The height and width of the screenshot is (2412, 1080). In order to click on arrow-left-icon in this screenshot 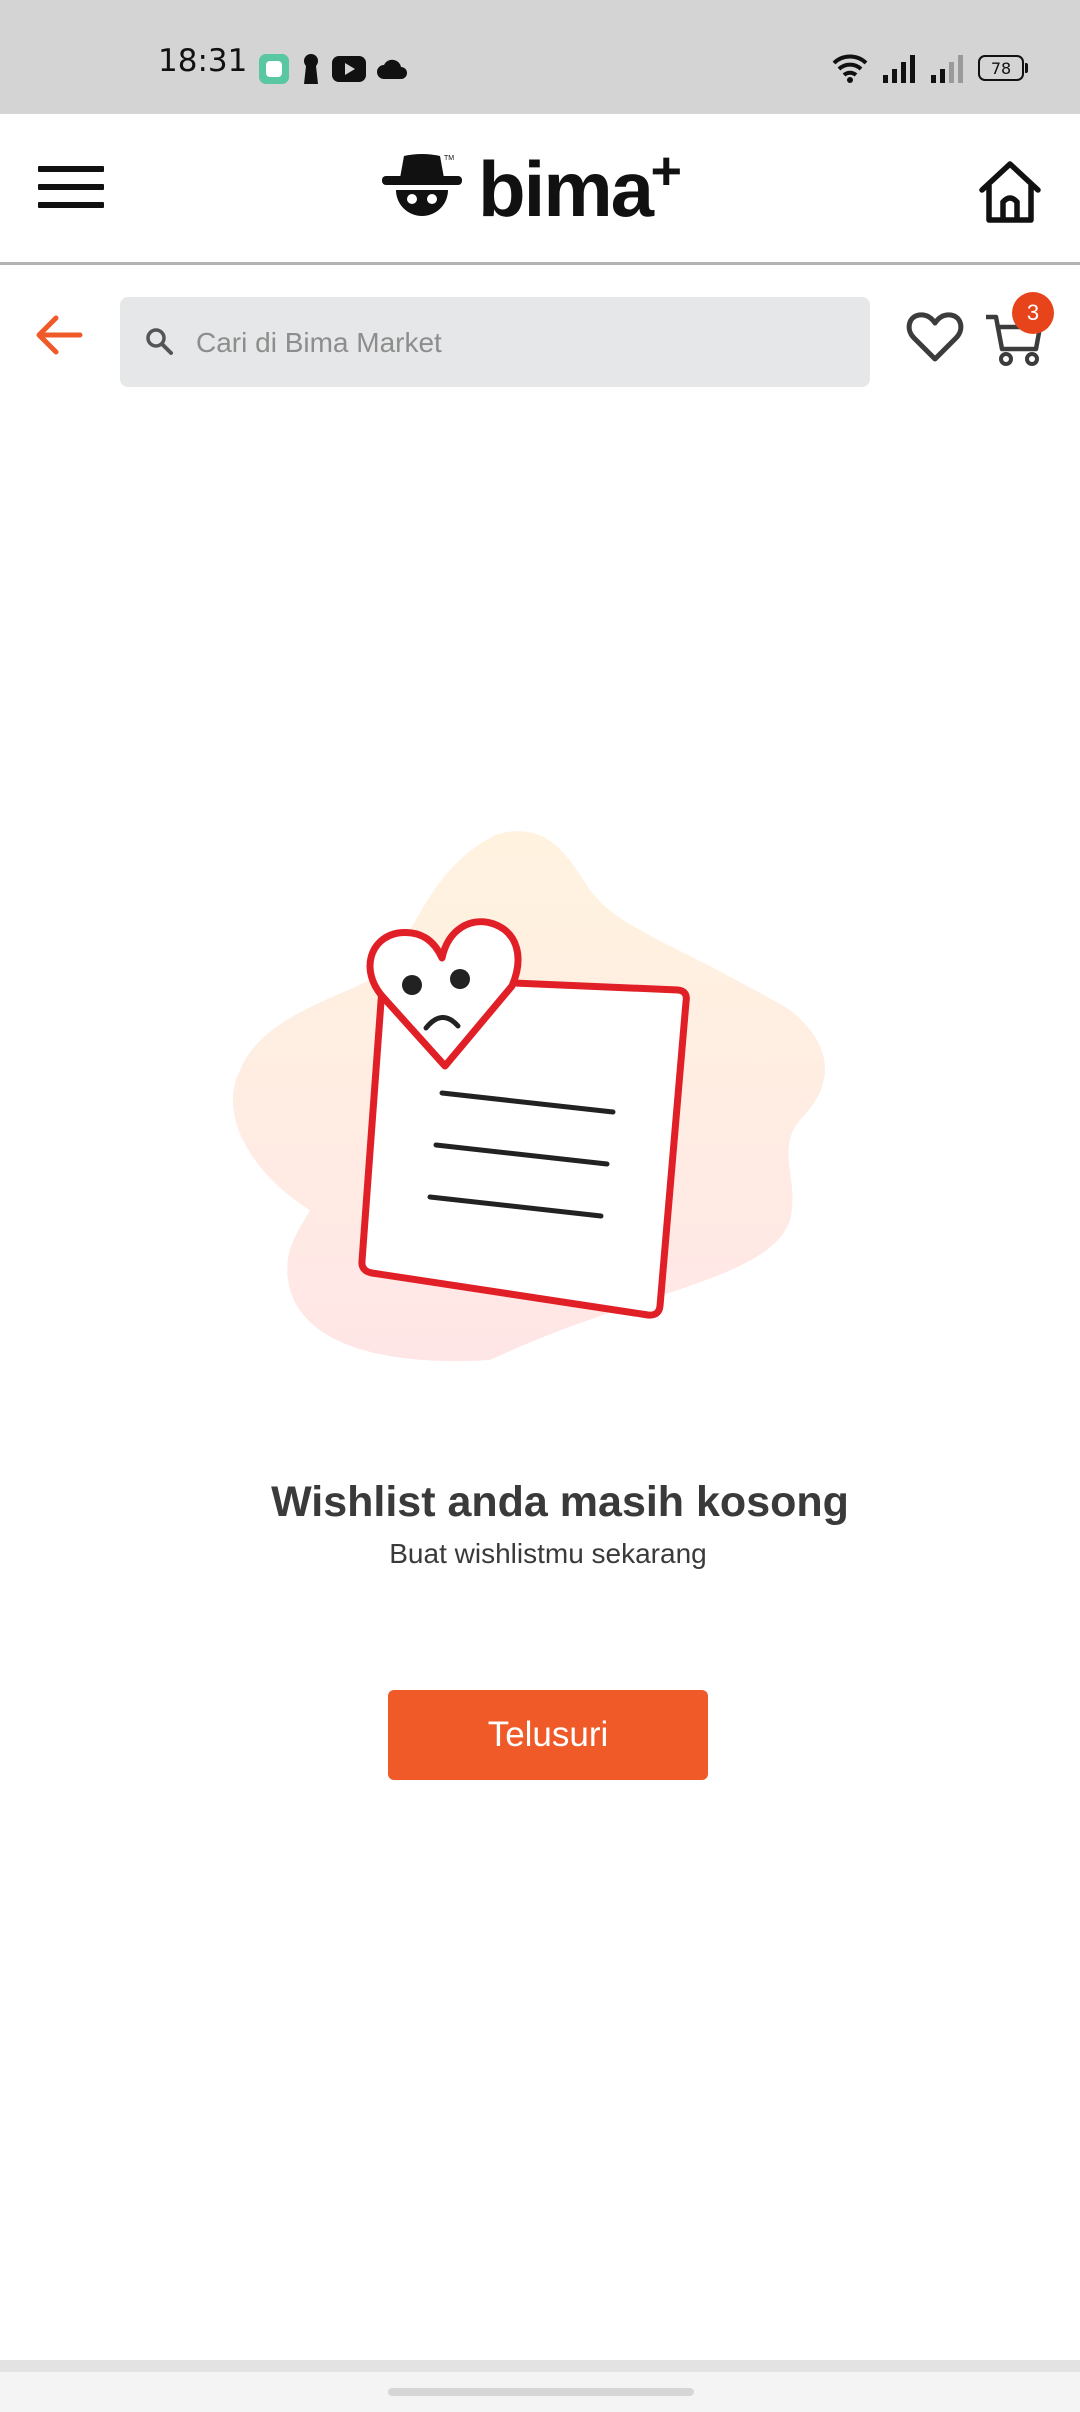, I will do `click(59, 335)`.